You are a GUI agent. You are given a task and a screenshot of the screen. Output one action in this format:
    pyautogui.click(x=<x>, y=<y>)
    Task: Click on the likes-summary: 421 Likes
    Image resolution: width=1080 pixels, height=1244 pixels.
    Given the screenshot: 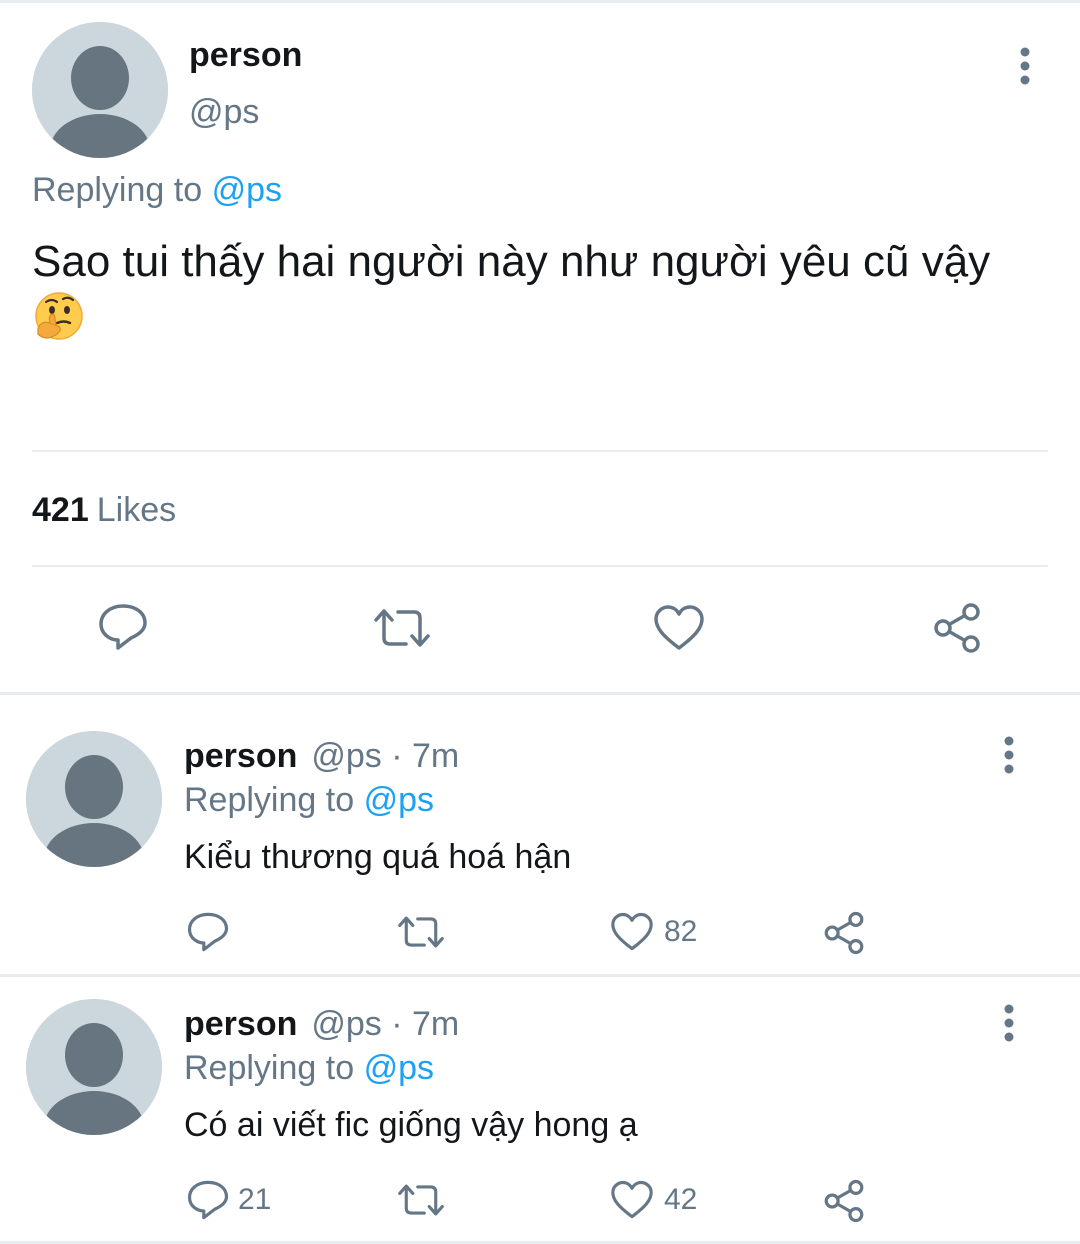 What is the action you would take?
    pyautogui.click(x=104, y=510)
    